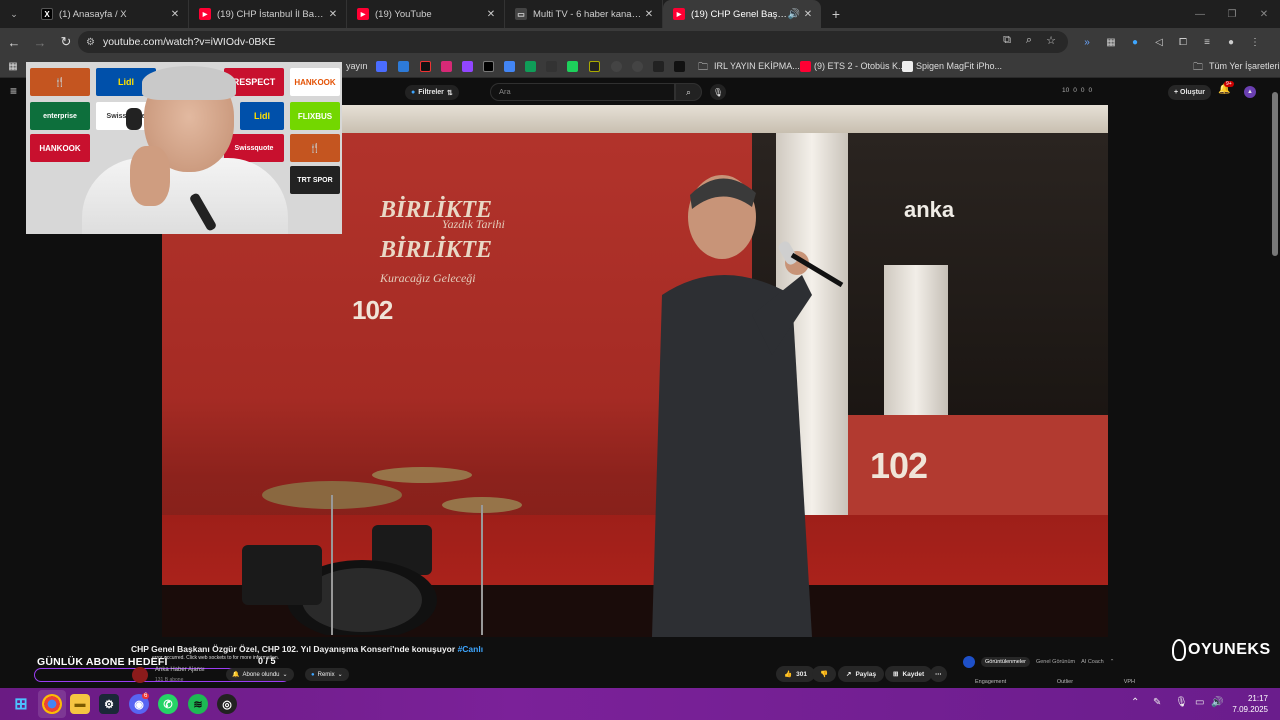  What do you see at coordinates (1005, 662) in the screenshot?
I see `tab-views: Görüntülenmeler` at bounding box center [1005, 662].